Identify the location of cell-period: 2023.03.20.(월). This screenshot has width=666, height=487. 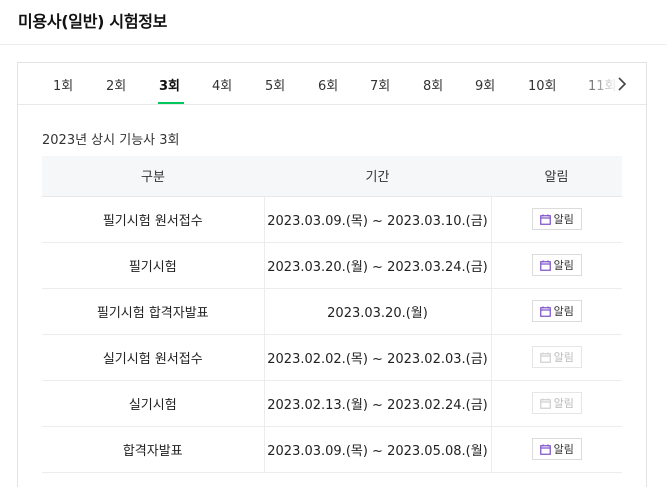
(377, 311).